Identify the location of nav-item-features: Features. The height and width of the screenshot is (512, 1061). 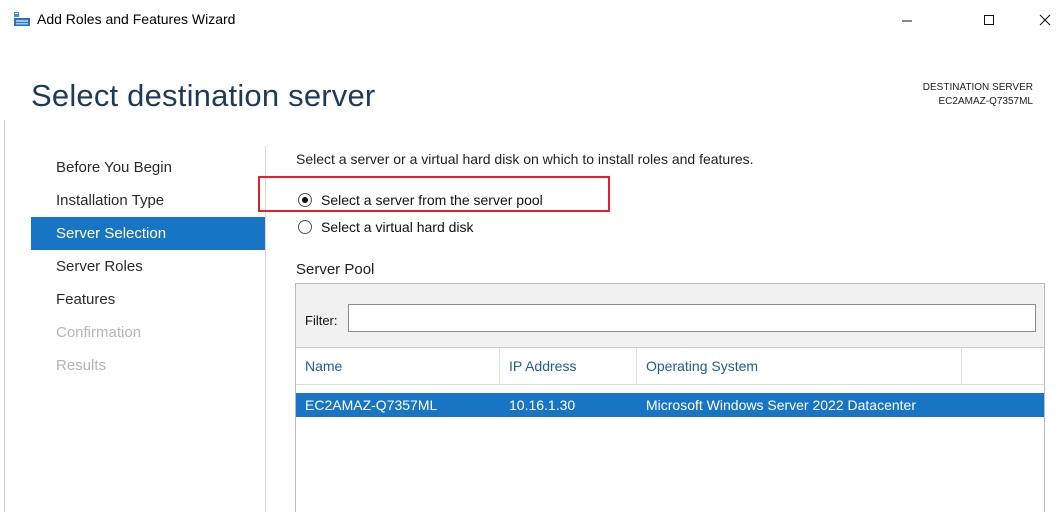
(148, 299).